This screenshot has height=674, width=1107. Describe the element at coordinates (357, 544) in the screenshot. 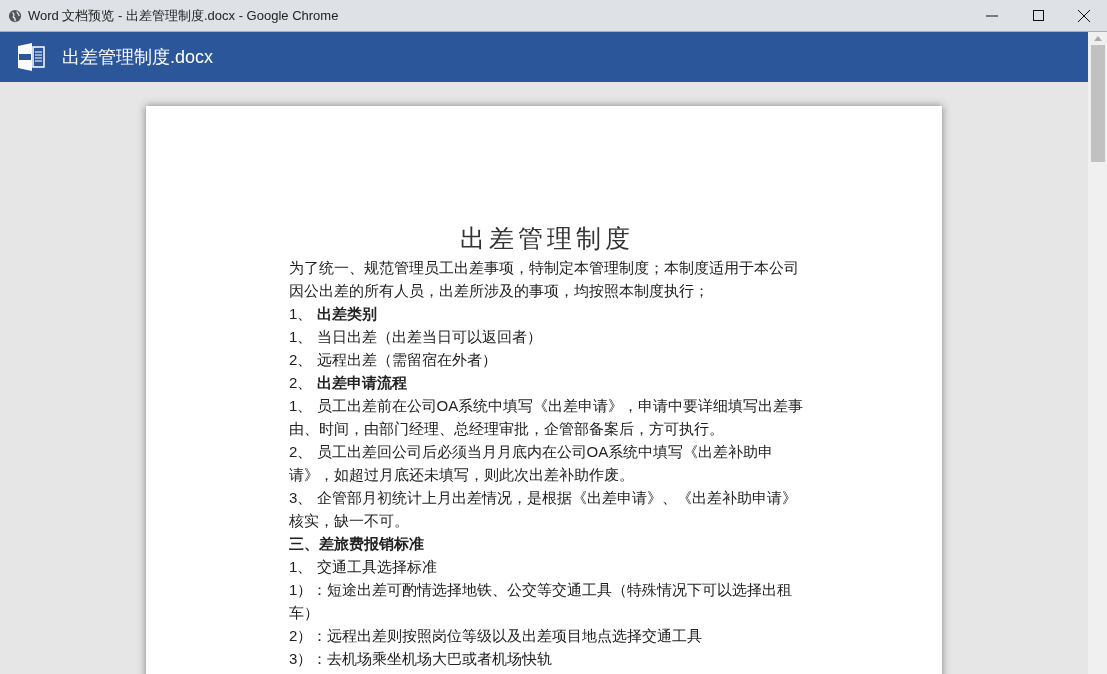

I see `paragraph: 三、差旅费报销标准` at that location.